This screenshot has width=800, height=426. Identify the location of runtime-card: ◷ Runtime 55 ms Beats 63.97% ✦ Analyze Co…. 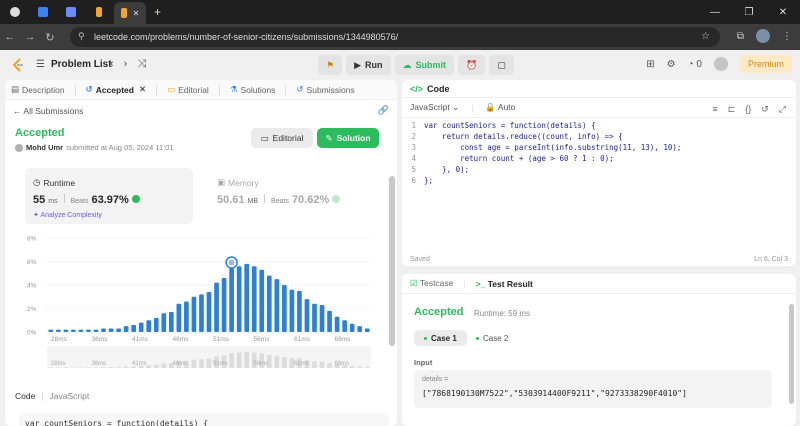
(109, 196).